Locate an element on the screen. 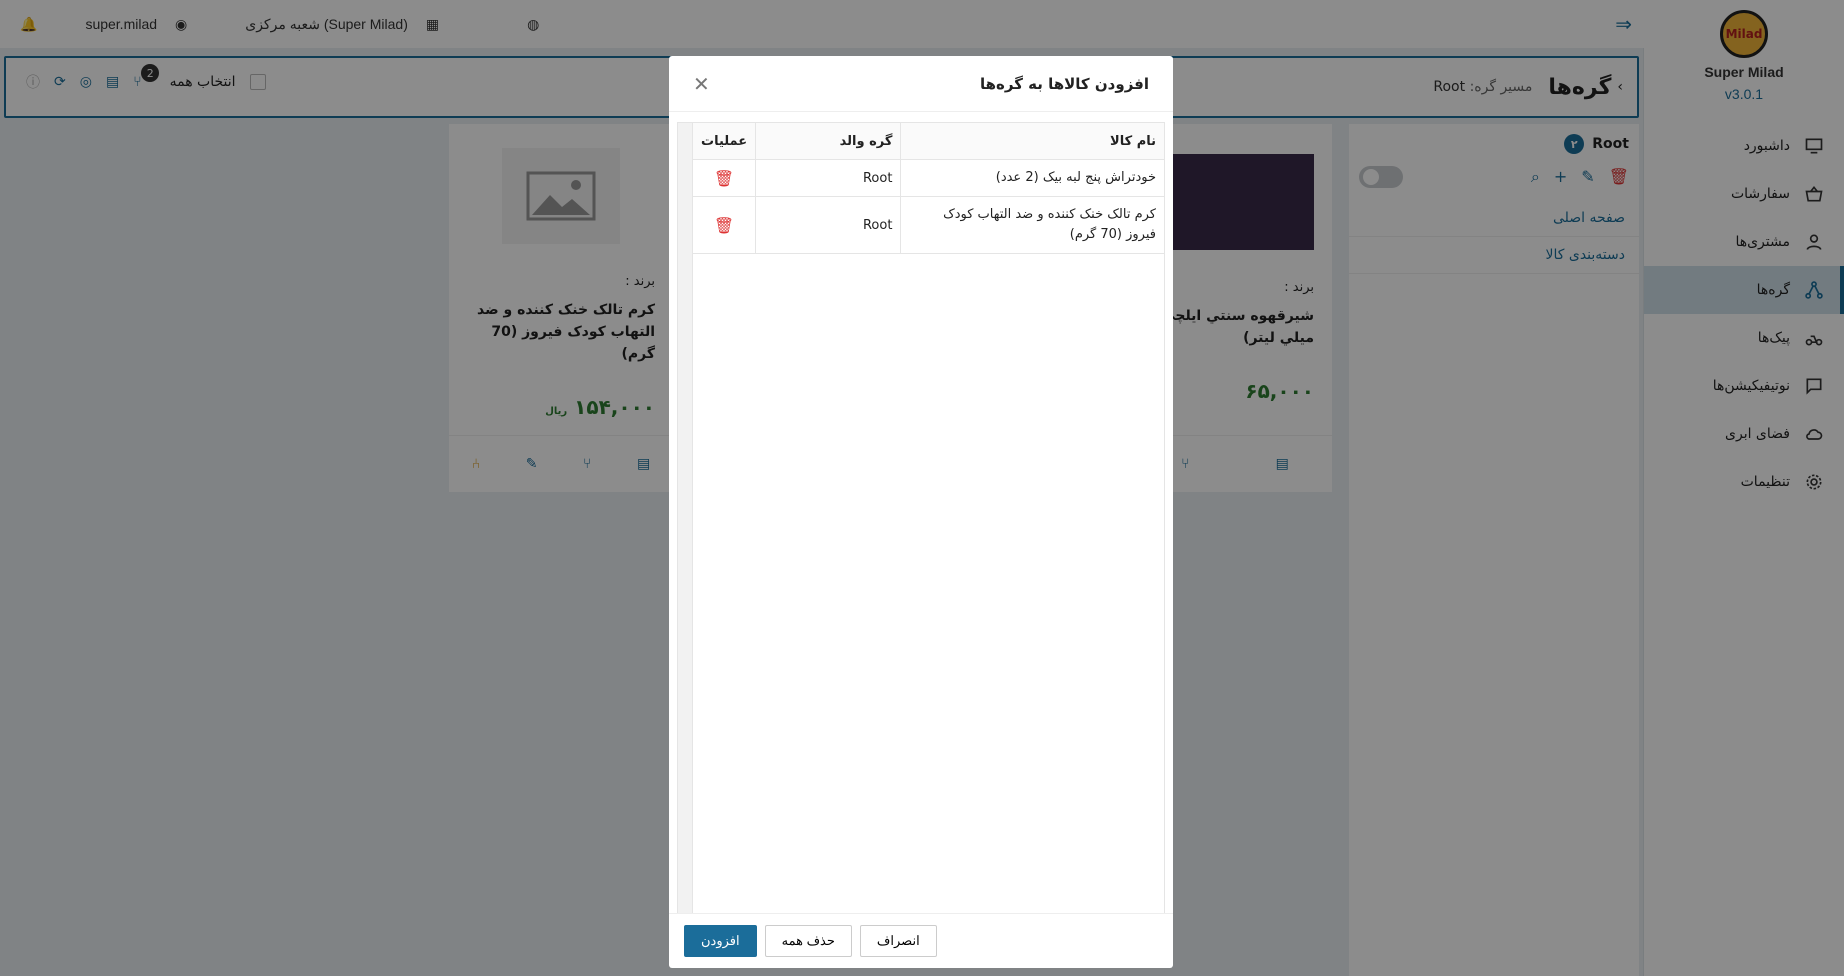 The image size is (1844, 976). close-icon: ✕ is located at coordinates (701, 84).